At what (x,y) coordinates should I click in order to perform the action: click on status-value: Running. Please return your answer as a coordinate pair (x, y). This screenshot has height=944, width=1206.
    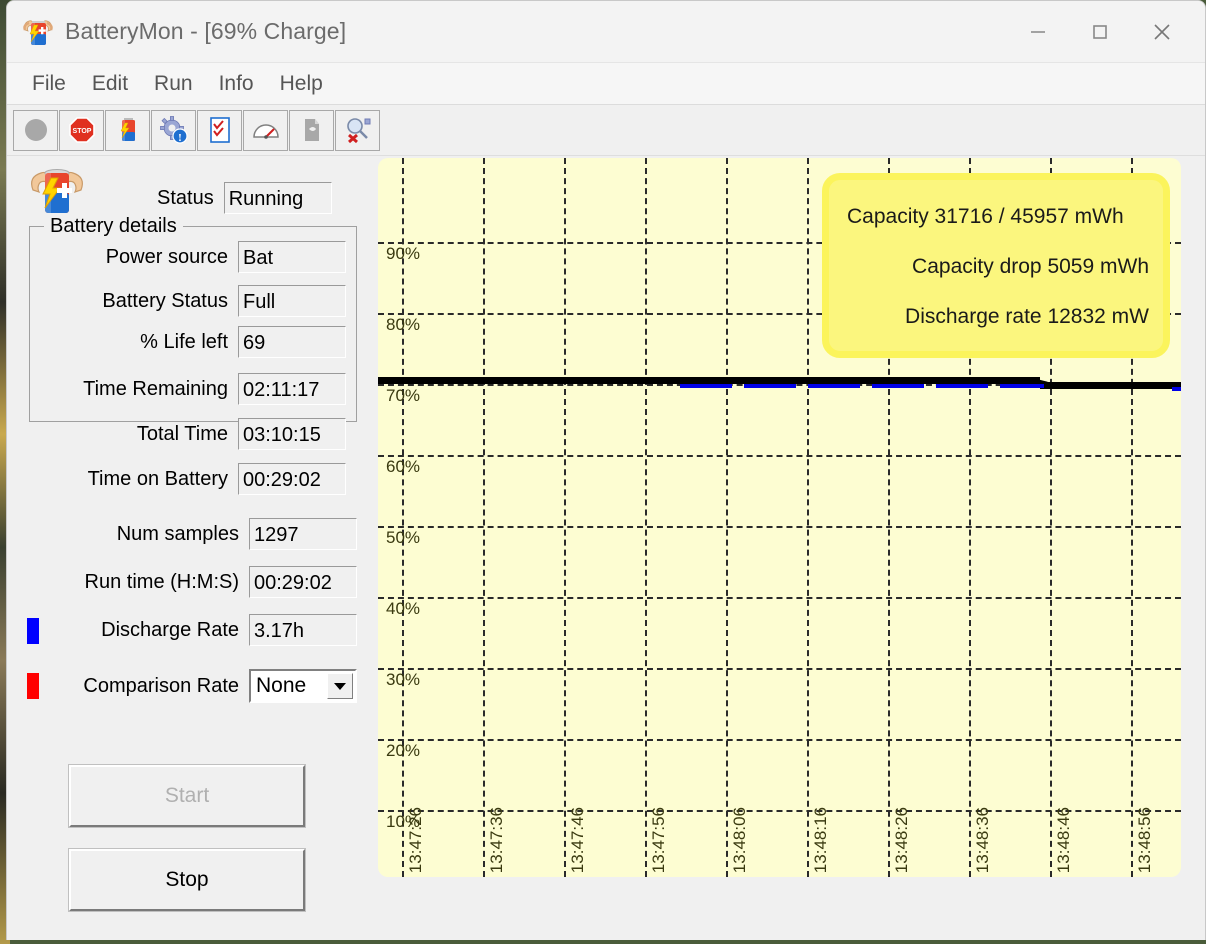
    Looking at the image, I should click on (277, 198).